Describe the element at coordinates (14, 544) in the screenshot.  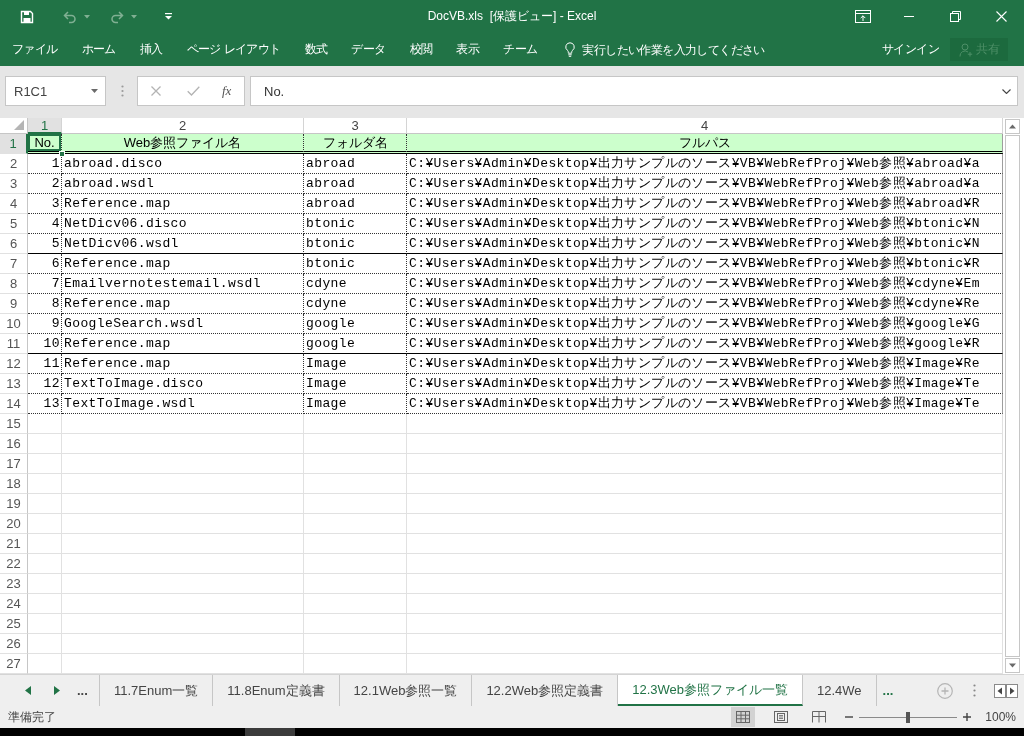
I see `row-header: 21` at that location.